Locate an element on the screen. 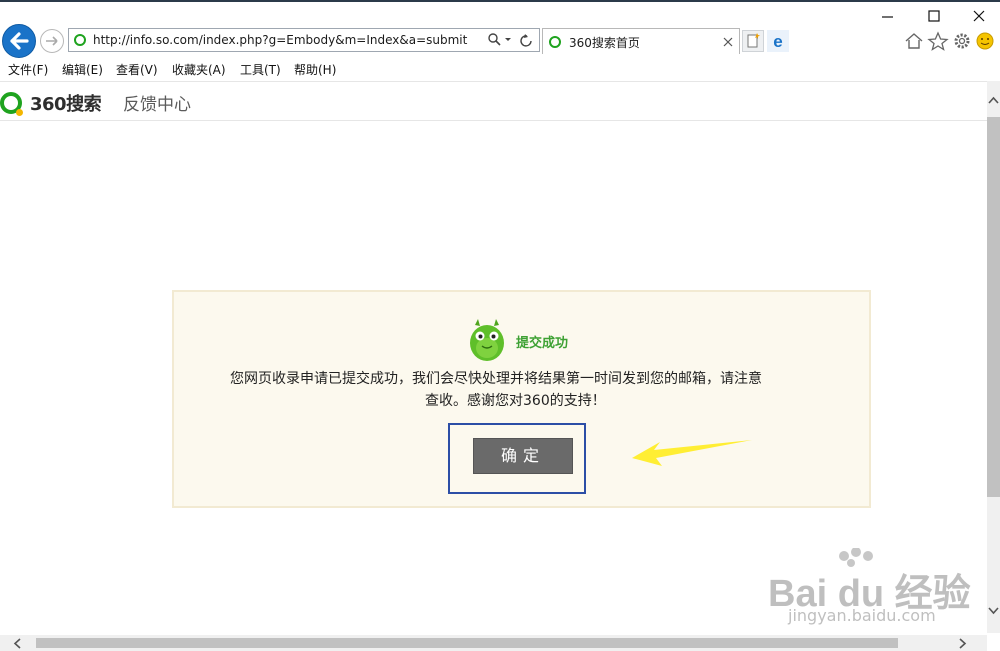 The height and width of the screenshot is (651, 1000). green-mascot-icon is located at coordinates (487, 340).